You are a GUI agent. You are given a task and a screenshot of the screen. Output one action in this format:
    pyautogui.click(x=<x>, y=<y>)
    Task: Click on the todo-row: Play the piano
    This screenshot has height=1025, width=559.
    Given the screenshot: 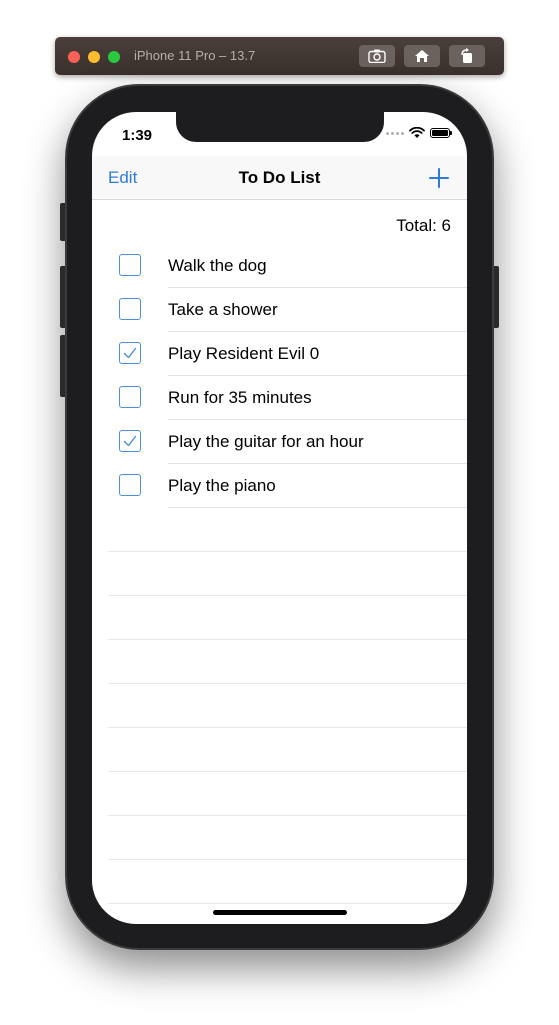 What is the action you would take?
    pyautogui.click(x=279, y=486)
    